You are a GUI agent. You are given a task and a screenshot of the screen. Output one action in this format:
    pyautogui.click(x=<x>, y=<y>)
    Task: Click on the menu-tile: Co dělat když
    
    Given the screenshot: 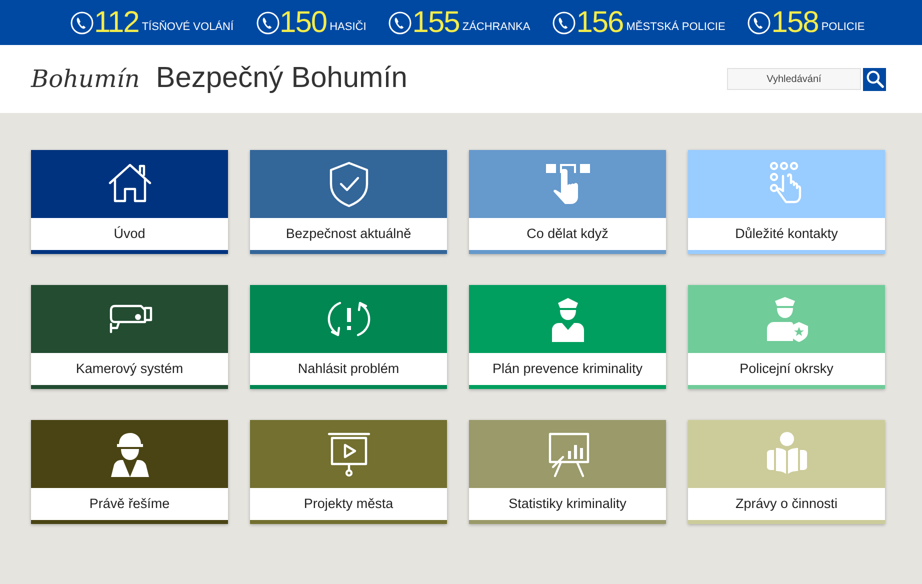 What is the action you would take?
    pyautogui.click(x=567, y=202)
    